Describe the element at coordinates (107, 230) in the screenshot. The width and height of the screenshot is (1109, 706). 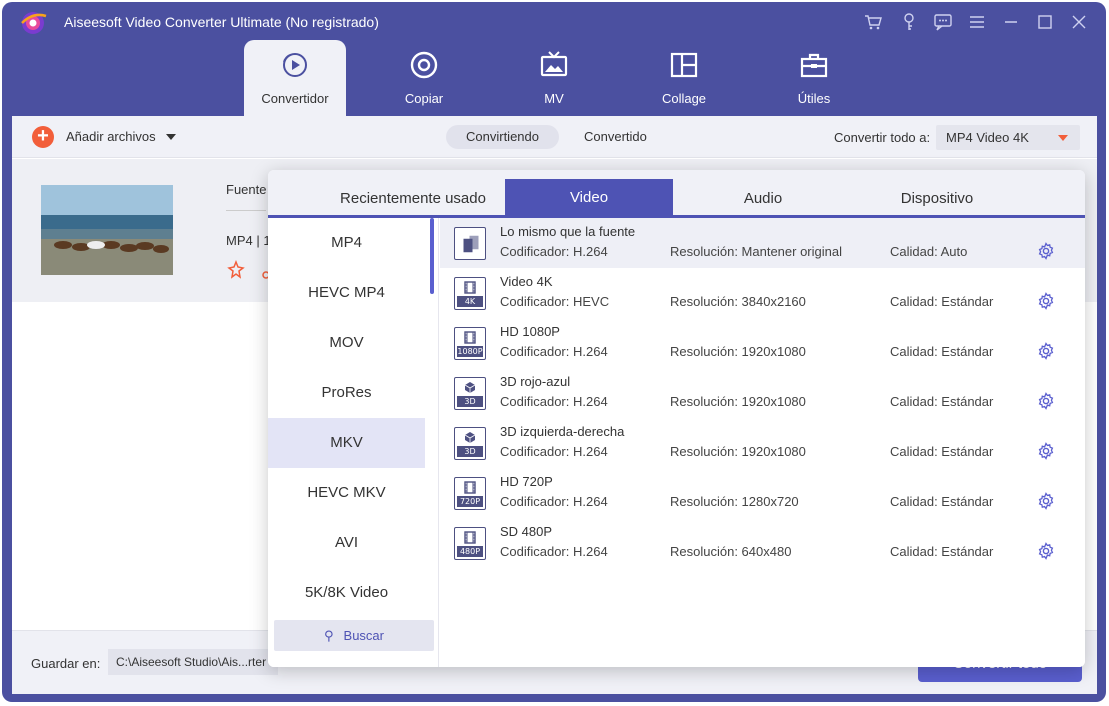
I see `video-thumbnail` at that location.